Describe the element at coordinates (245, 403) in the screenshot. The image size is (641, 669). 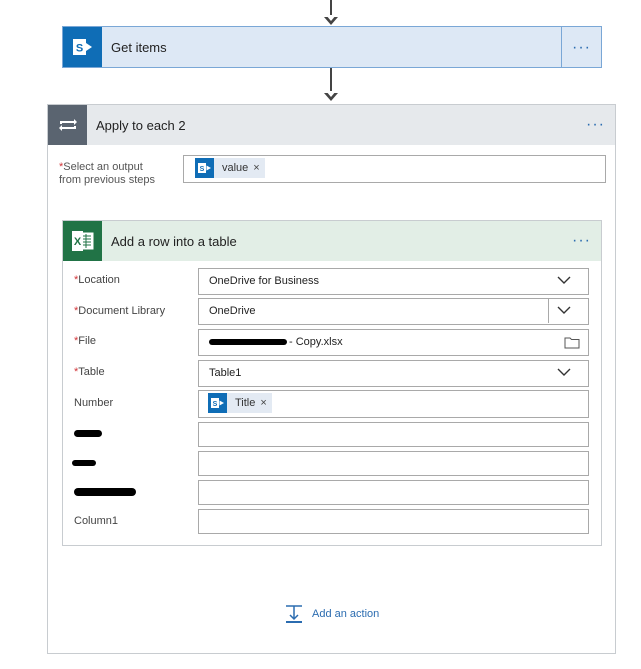
I see `title-token-label: Title` at that location.